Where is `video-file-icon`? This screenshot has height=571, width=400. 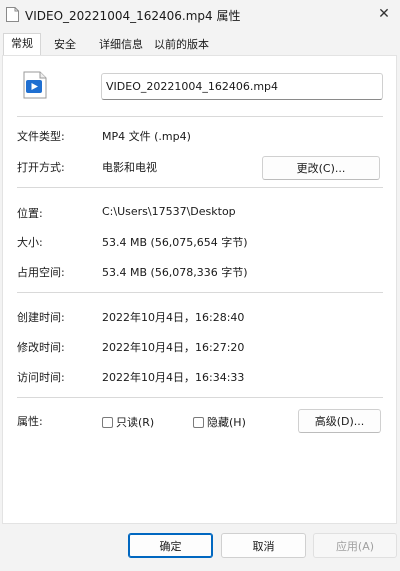
video-file-icon is located at coordinates (35, 85).